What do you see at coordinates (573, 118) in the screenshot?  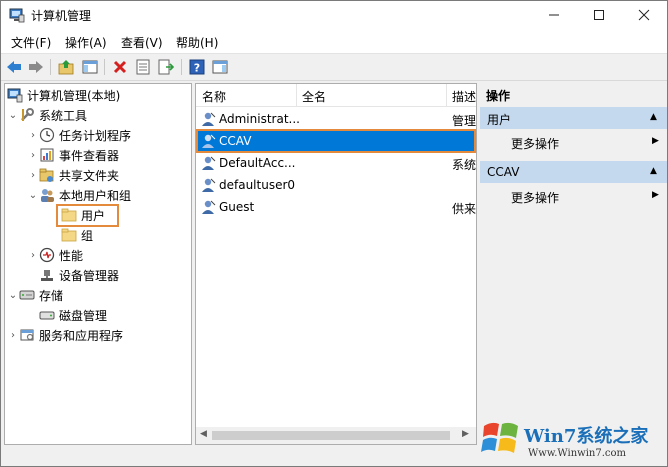 I see `actions-section-users: 用户 ▲` at bounding box center [573, 118].